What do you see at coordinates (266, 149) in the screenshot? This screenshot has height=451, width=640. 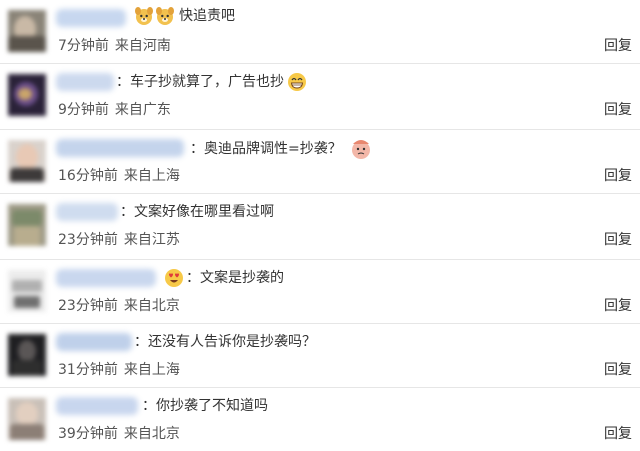 I see `comment-text: ：奥迪品牌调性=抄袭？` at bounding box center [266, 149].